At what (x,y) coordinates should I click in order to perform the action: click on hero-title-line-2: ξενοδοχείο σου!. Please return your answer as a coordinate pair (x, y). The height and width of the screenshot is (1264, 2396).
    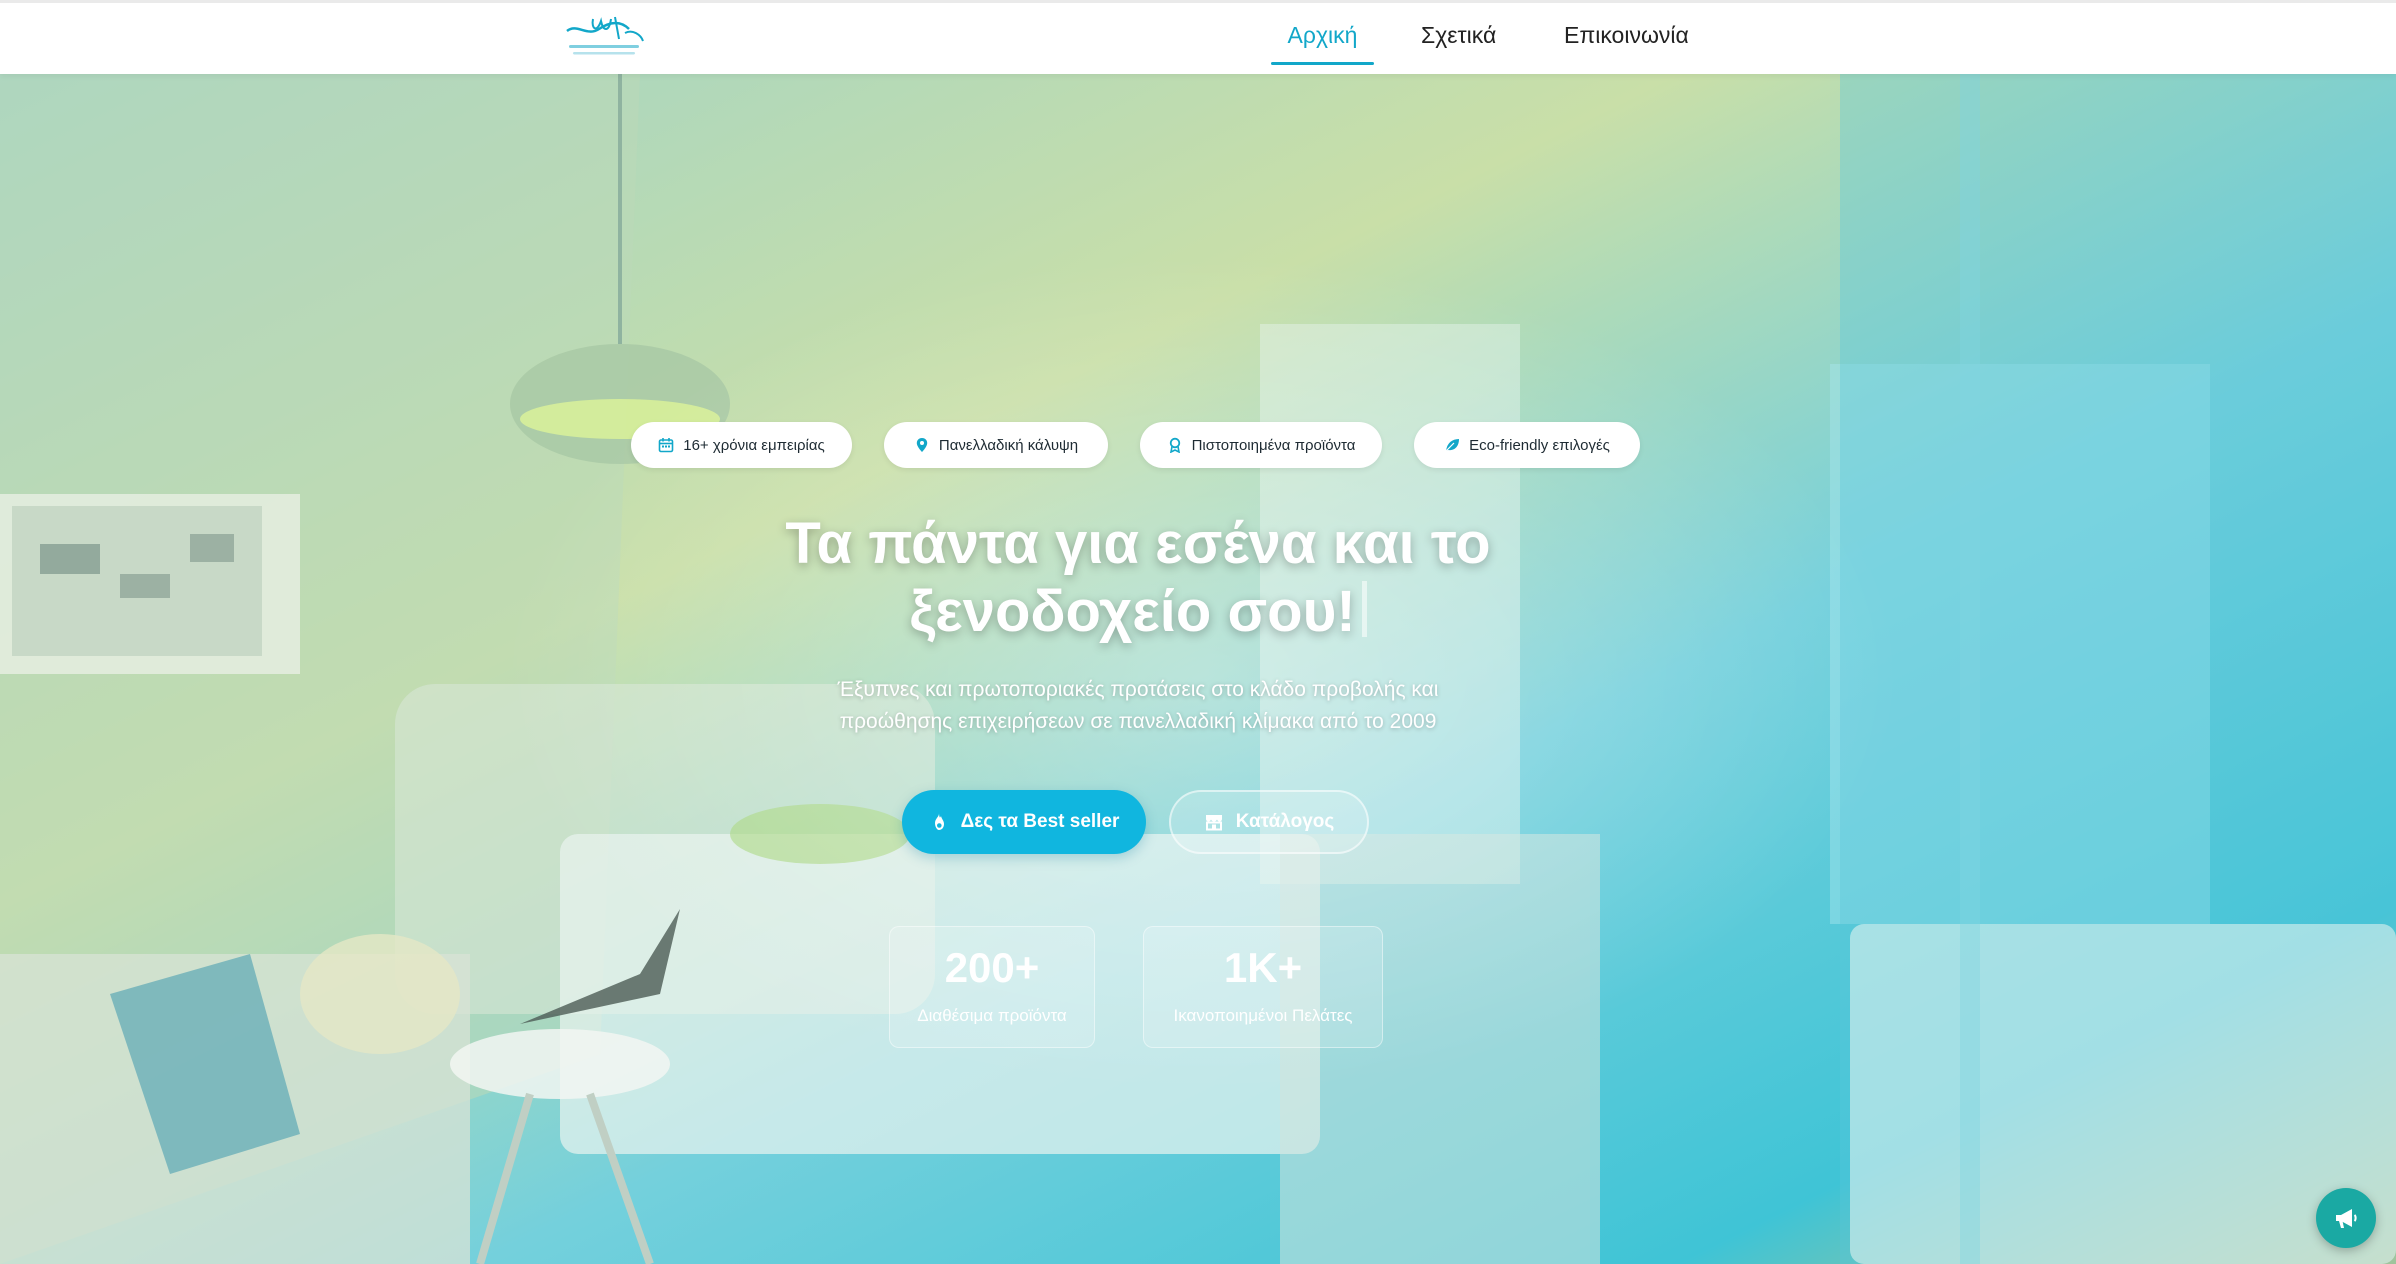
    Looking at the image, I should click on (1132, 611).